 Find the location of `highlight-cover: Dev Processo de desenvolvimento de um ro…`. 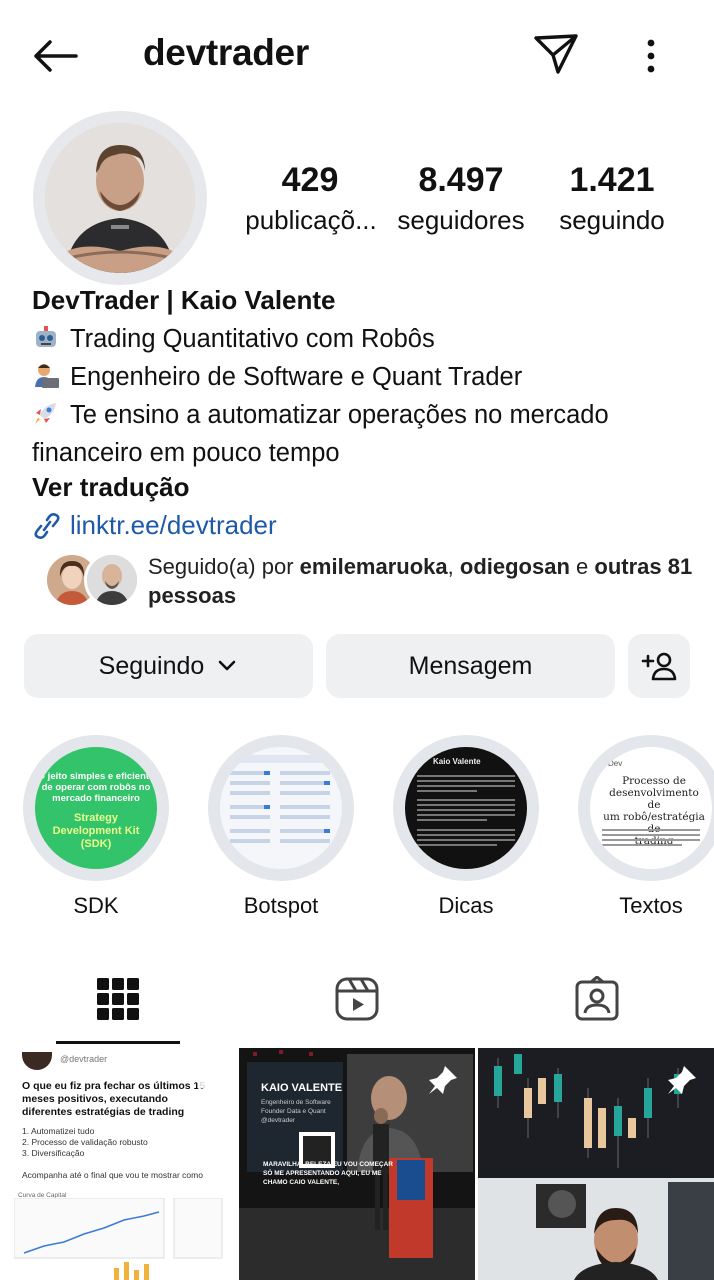

highlight-cover: Dev Processo de desenvolvimento de um ro… is located at coordinates (651, 808).